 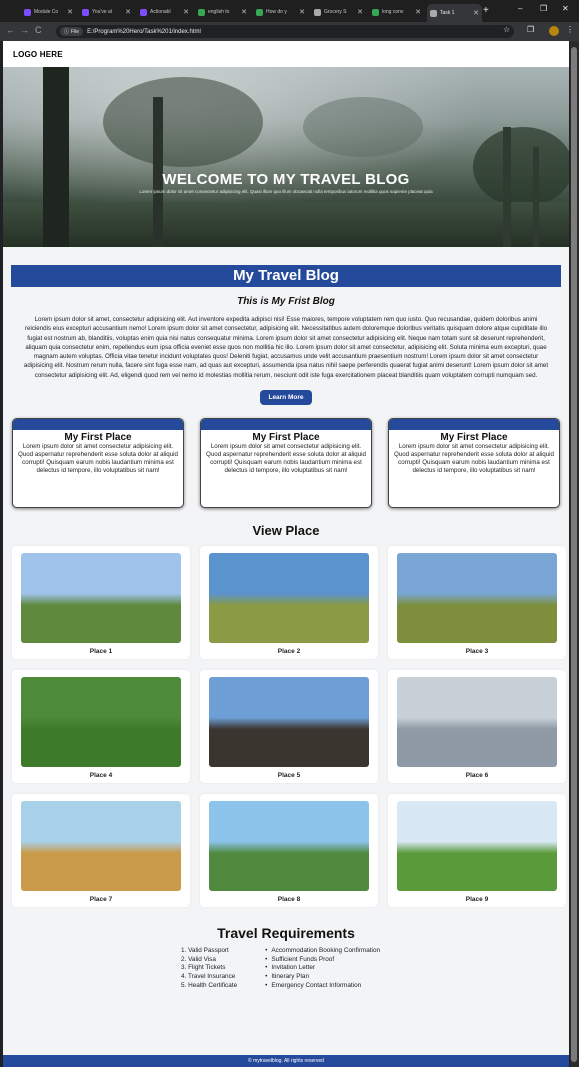 I want to click on requirement-item: 3. Flight Tickets, so click(x=203, y=968).